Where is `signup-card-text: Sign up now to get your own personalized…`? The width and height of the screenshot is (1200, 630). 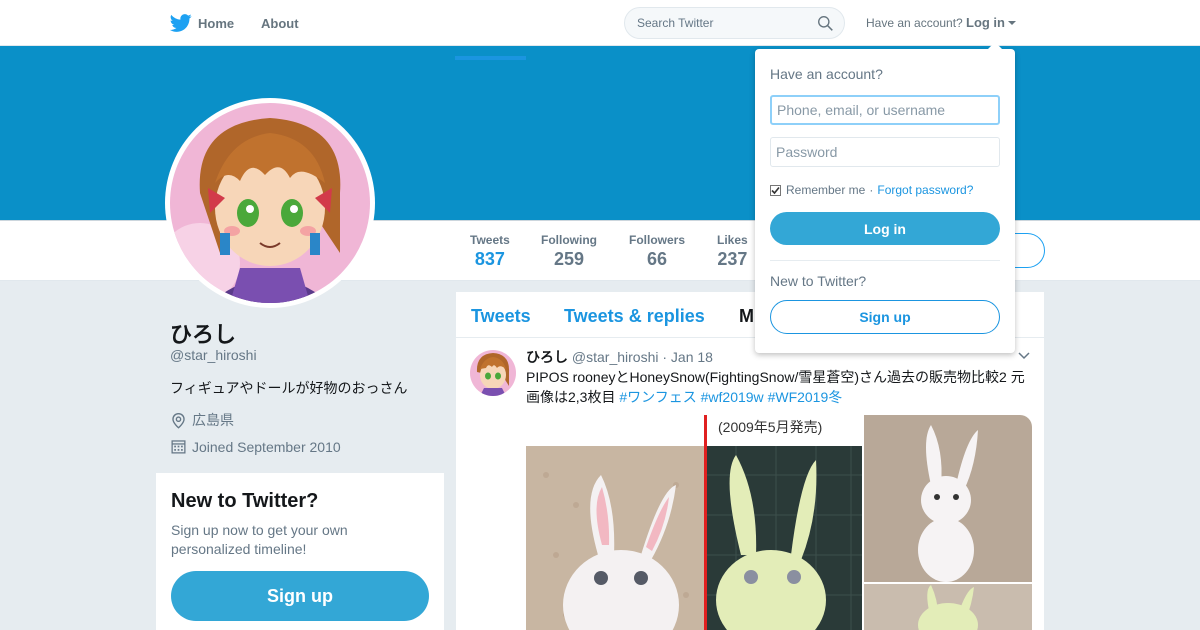
signup-card-text: Sign up now to get your own personalized… is located at coordinates (259, 539).